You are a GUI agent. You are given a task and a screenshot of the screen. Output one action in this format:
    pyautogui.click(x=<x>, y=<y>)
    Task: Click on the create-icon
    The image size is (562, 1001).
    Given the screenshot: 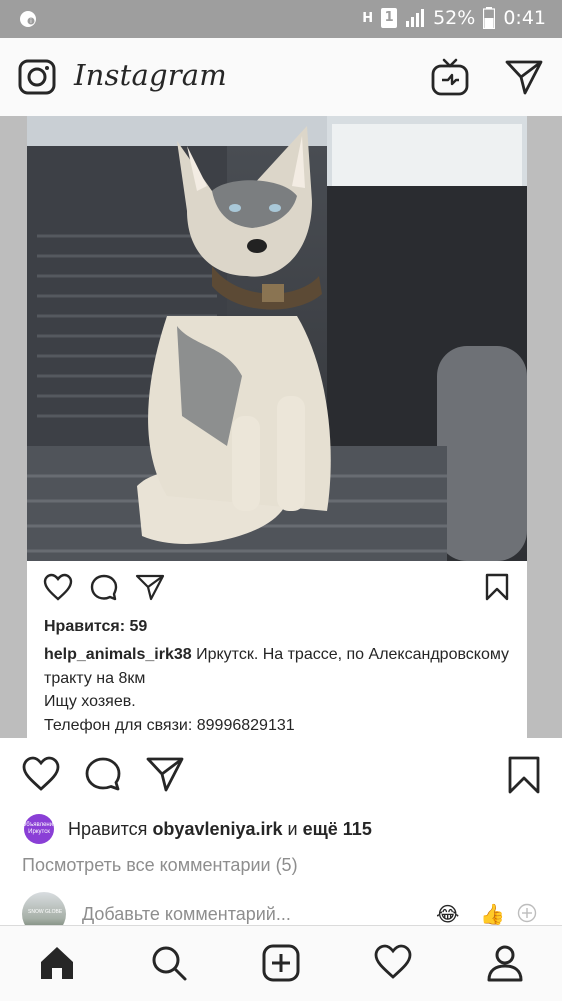 What is the action you would take?
    pyautogui.click(x=281, y=963)
    